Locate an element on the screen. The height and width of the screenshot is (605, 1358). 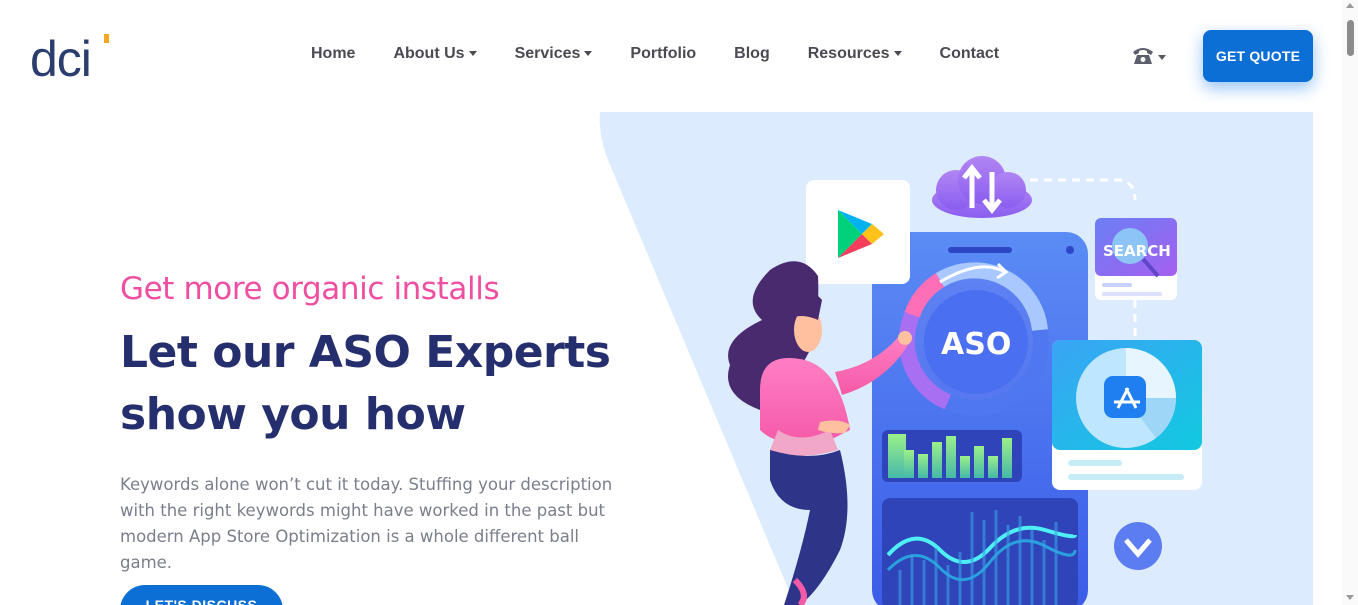
phone-dropdown is located at coordinates (1148, 55).